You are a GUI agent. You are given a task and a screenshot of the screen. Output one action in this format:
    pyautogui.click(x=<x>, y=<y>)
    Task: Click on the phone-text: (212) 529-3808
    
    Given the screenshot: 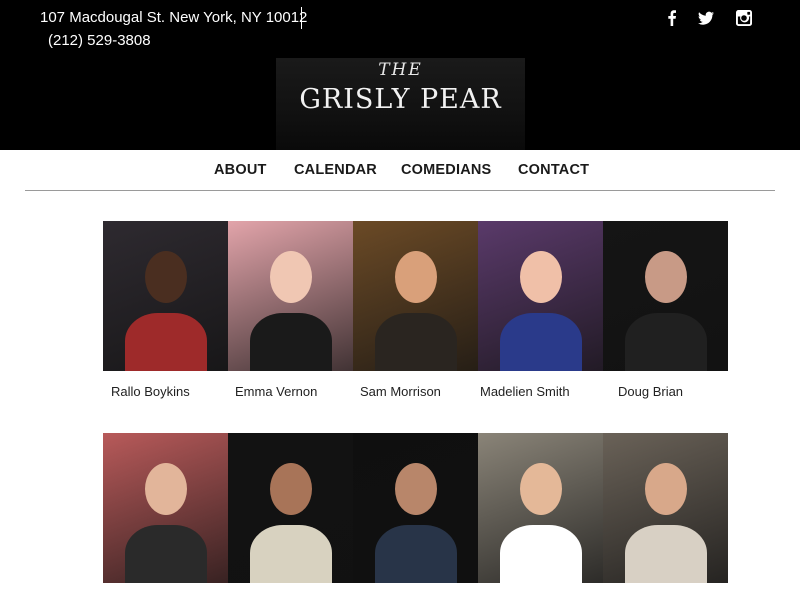 What is the action you would take?
    pyautogui.click(x=99, y=40)
    